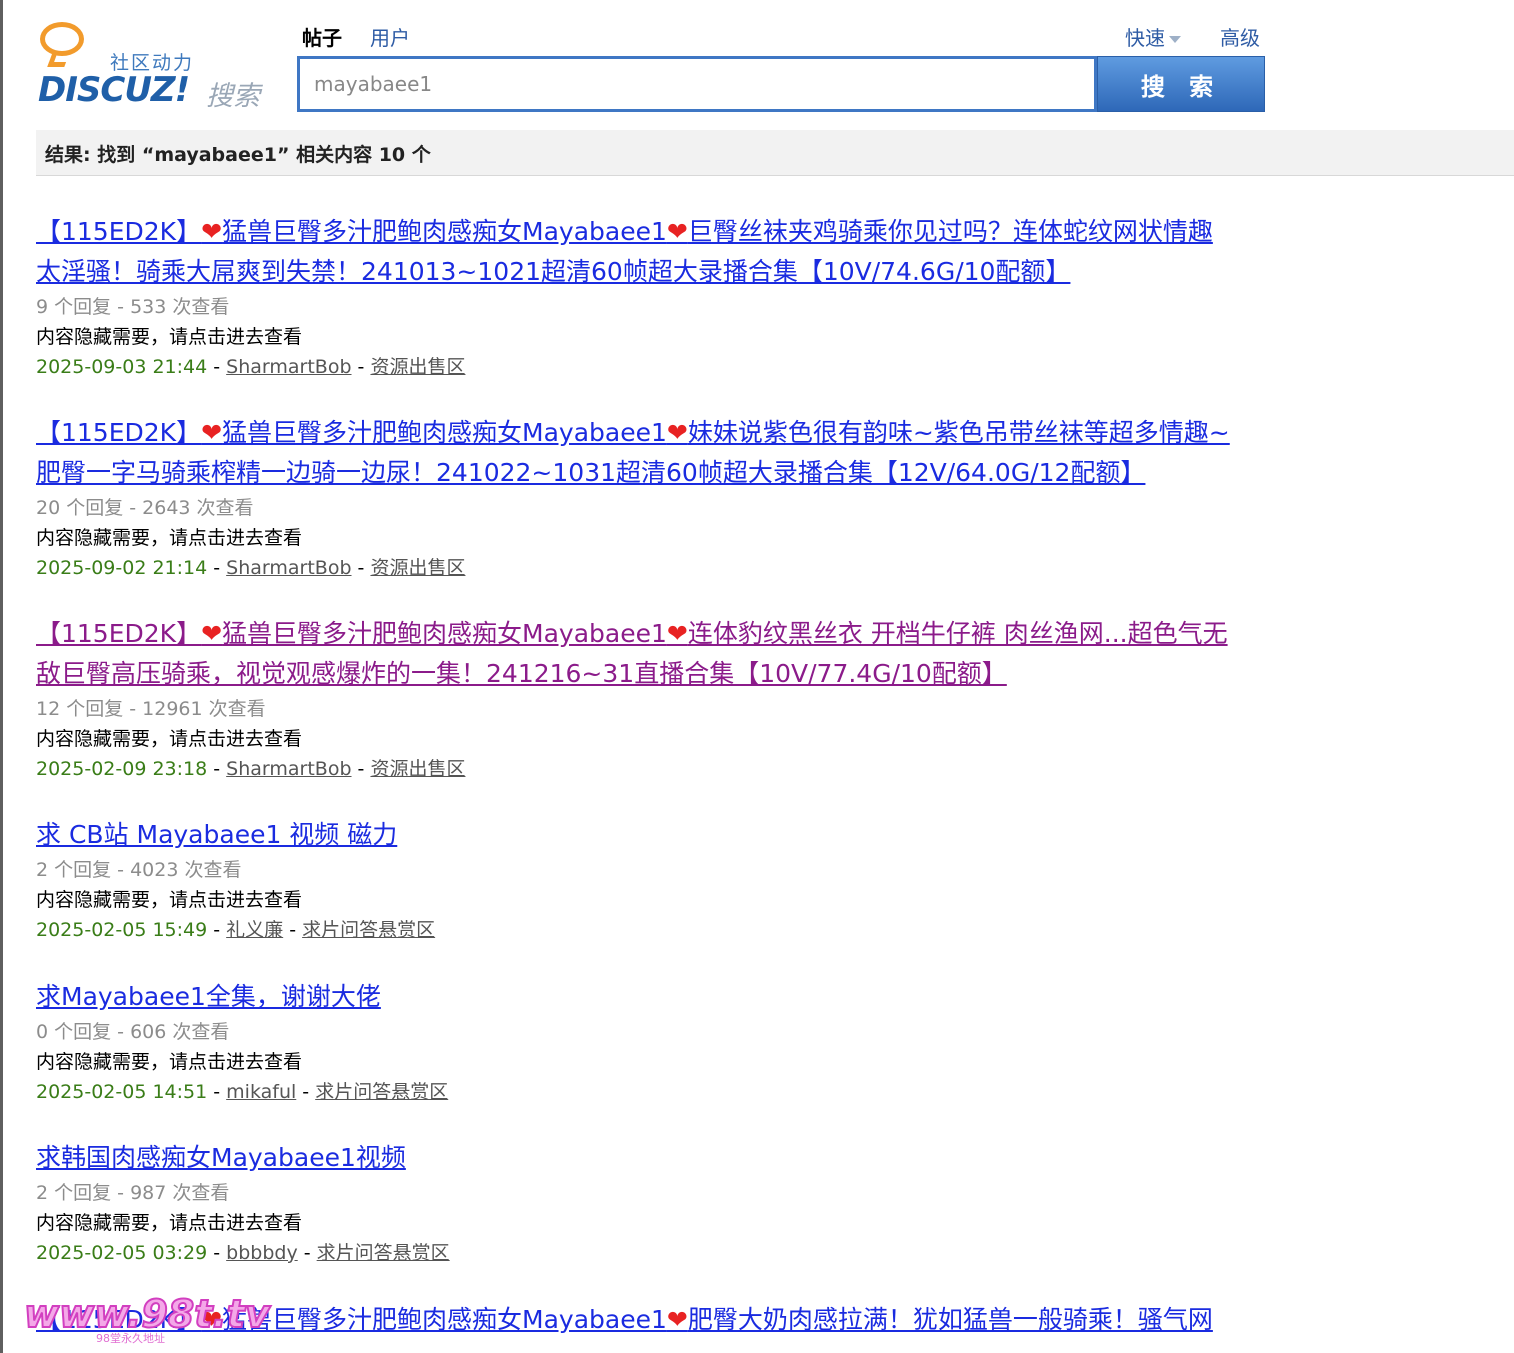 The height and width of the screenshot is (1353, 1514). I want to click on result-meta: 2025-02-05 03:29 - bbbbdy - 求片问答悬赏区, so click(243, 1253).